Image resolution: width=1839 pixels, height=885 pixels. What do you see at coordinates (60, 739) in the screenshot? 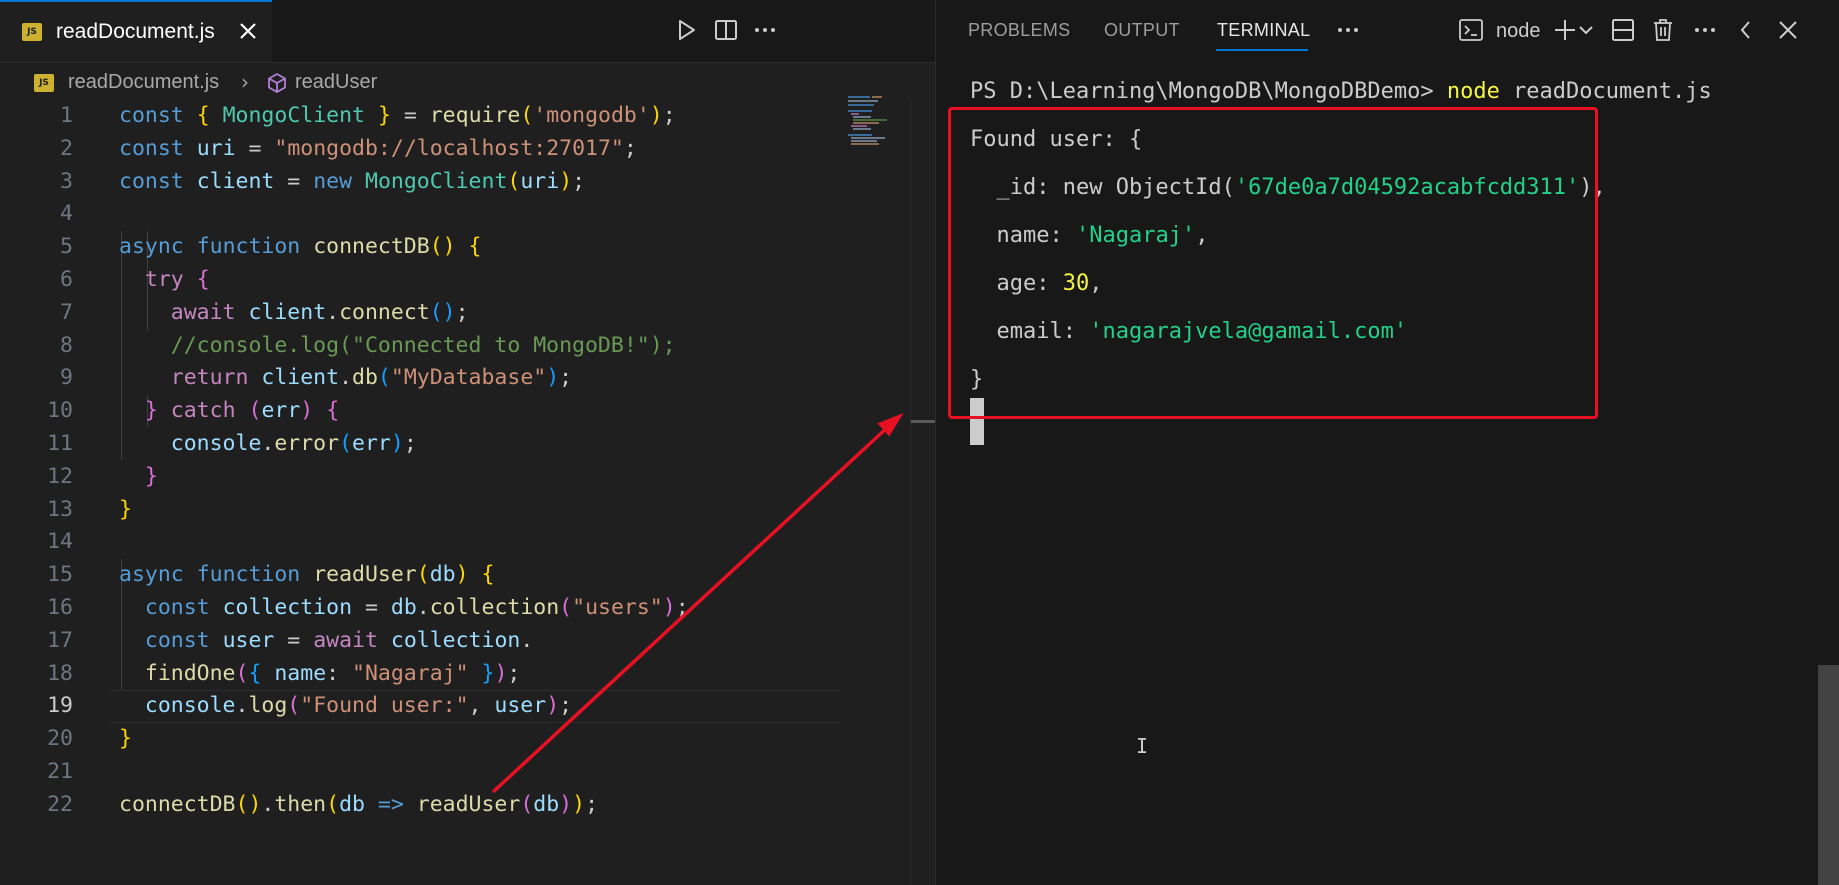
I see `line-number: 20` at bounding box center [60, 739].